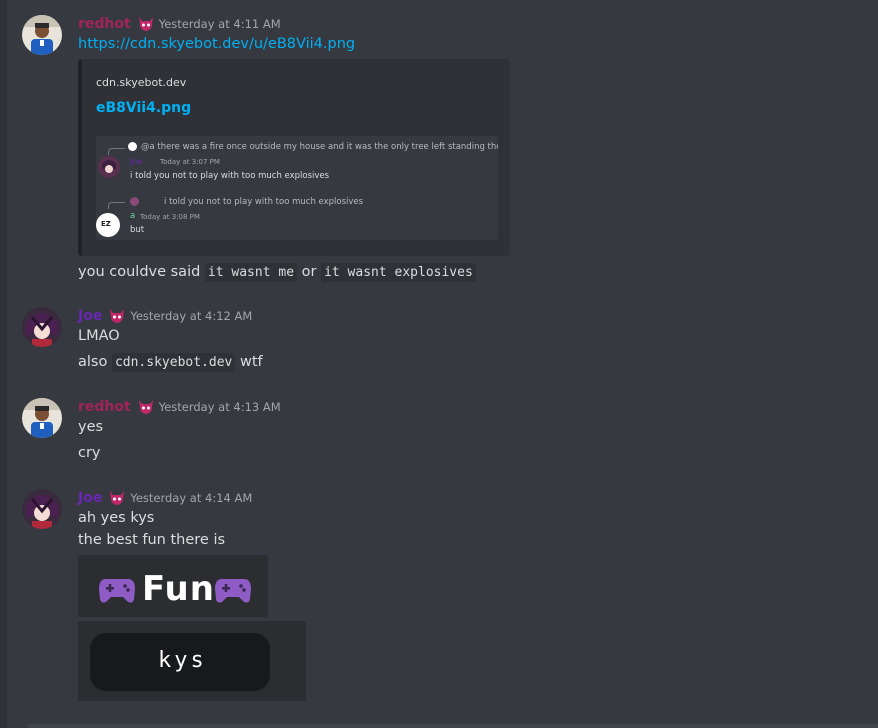  I want to click on text-segment: or, so click(309, 272).